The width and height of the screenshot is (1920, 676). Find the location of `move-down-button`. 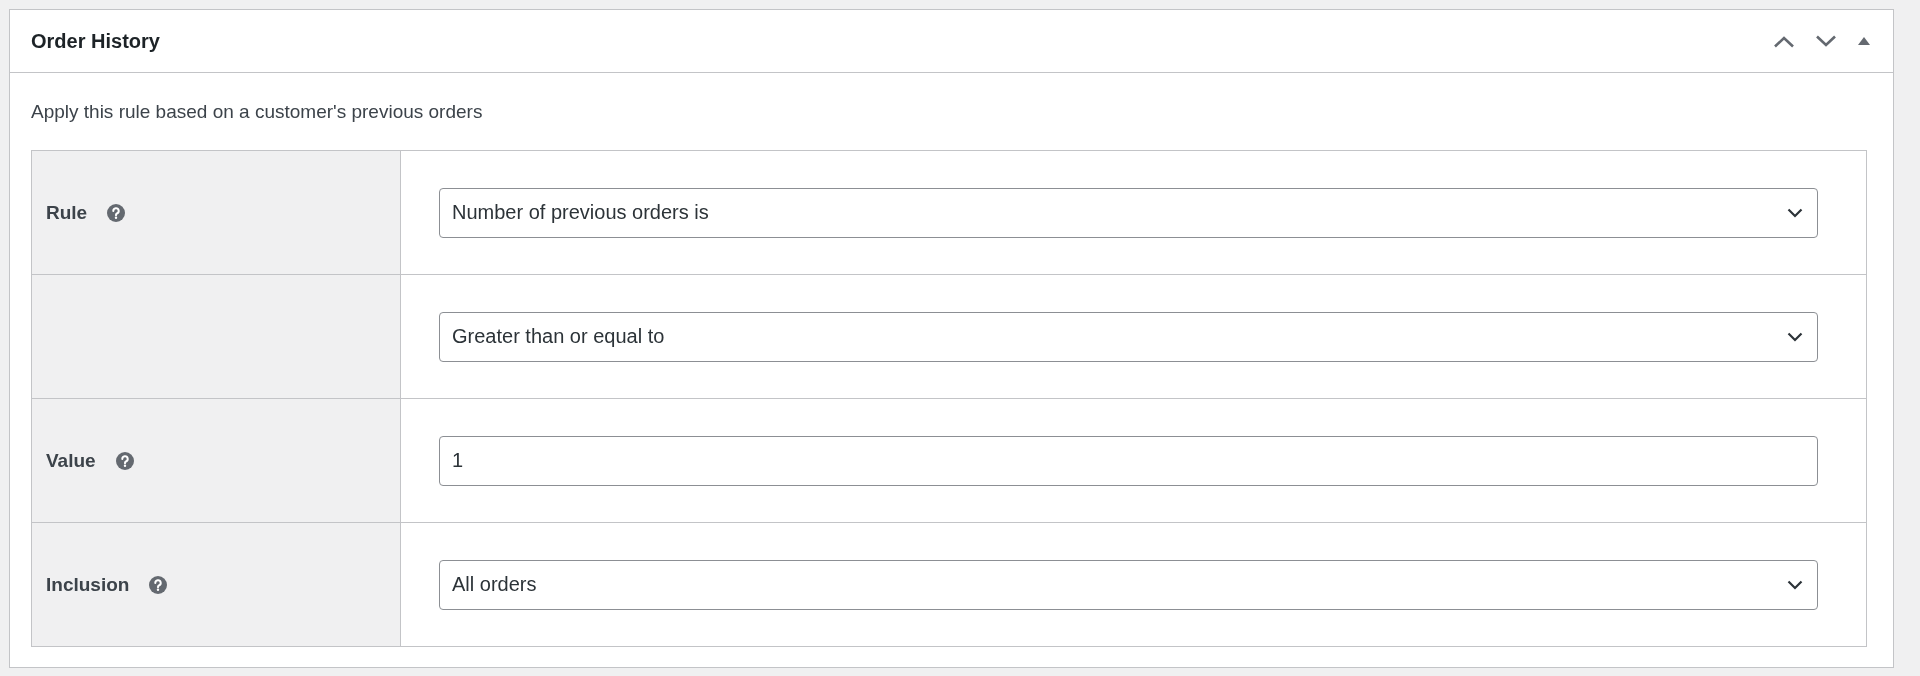

move-down-button is located at coordinates (1826, 41).